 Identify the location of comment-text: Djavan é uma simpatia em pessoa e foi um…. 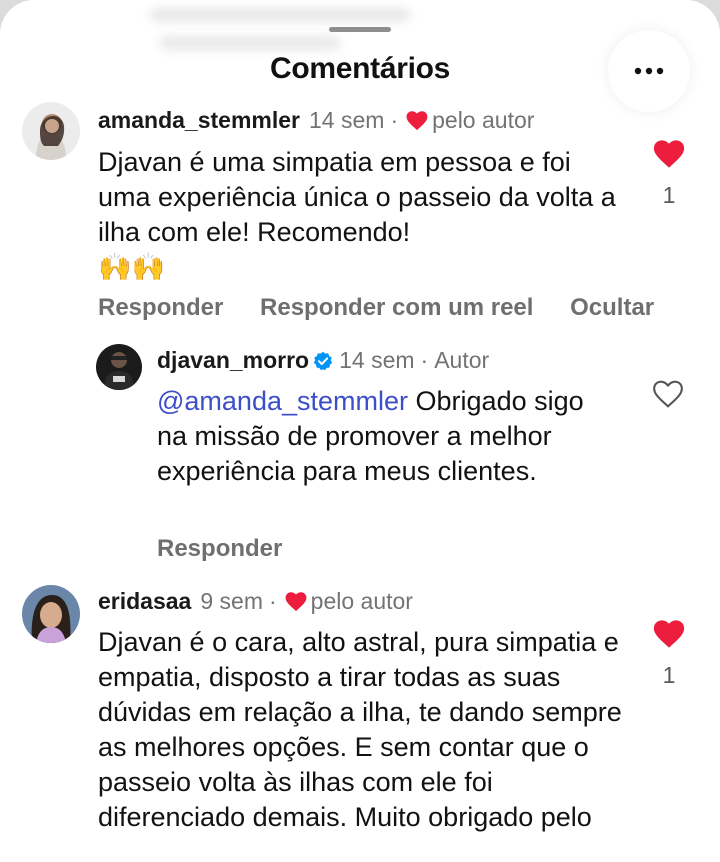
(357, 197).